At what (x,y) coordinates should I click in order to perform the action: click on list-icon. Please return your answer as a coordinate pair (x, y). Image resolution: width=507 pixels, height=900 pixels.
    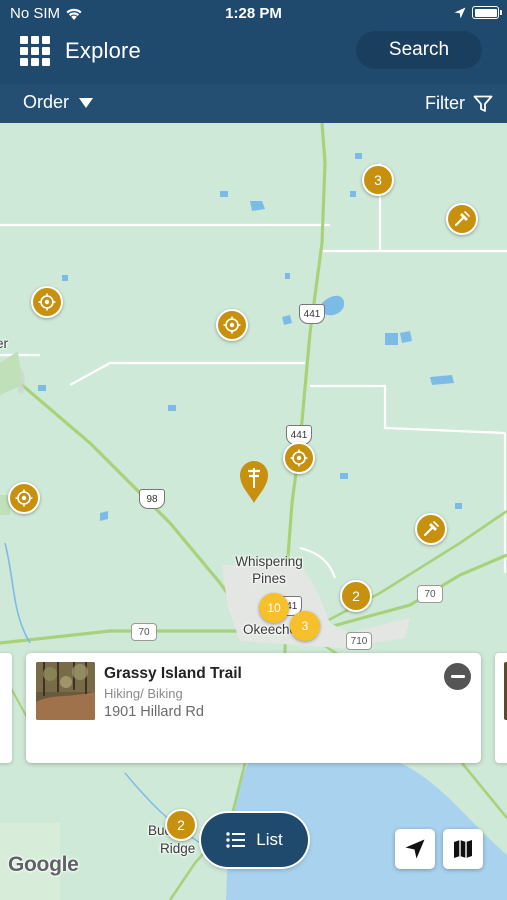
    Looking at the image, I should click on (236, 840).